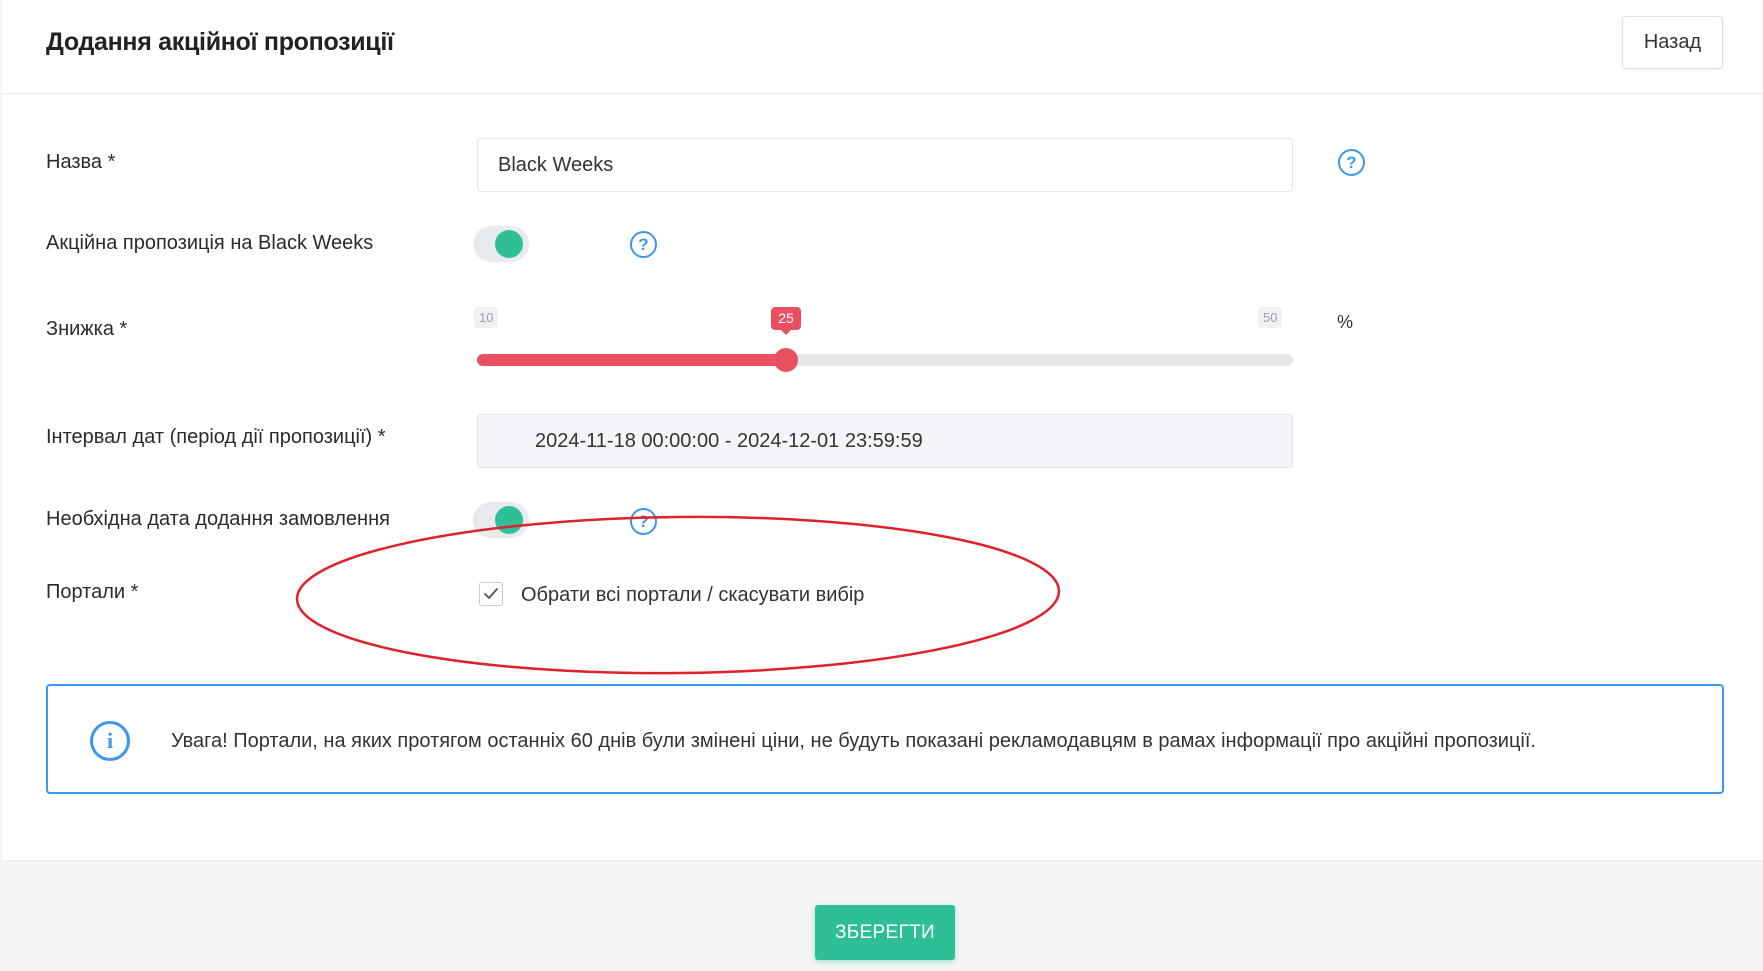 Image resolution: width=1763 pixels, height=971 pixels. What do you see at coordinates (885, 932) in the screenshot?
I see `save-button: ЗБЕРЕГТИ` at bounding box center [885, 932].